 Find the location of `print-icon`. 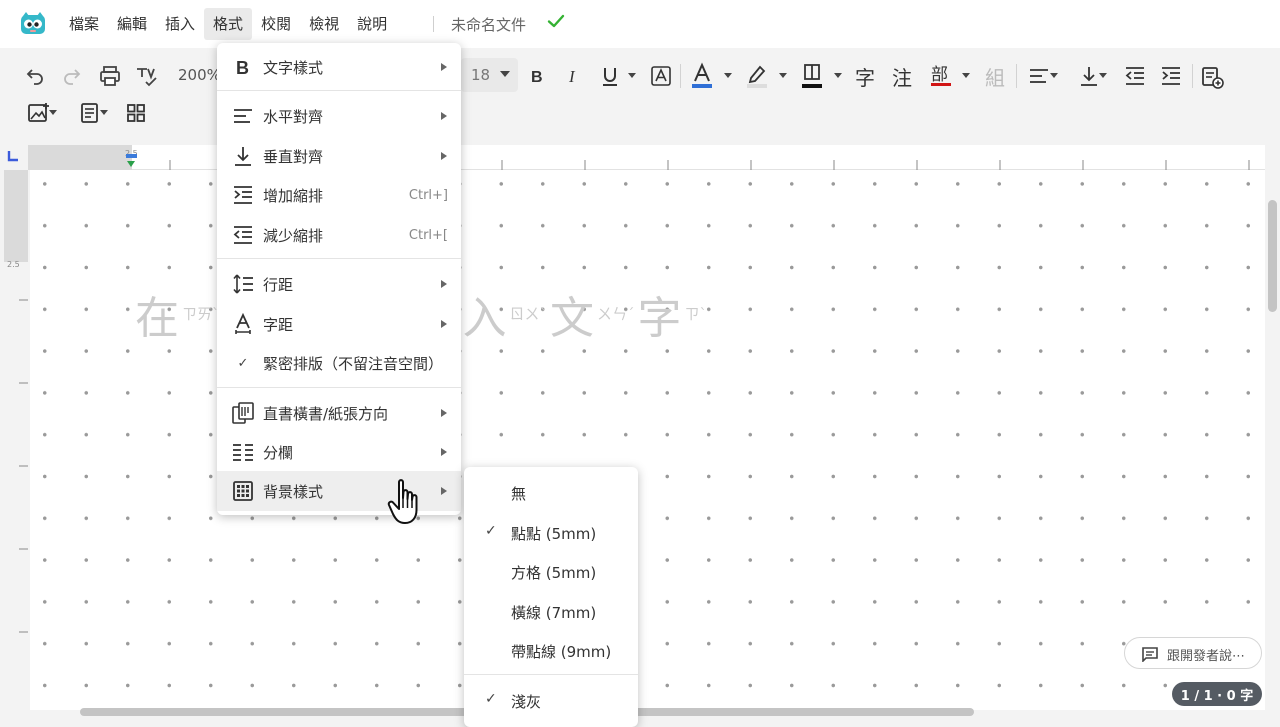

print-icon is located at coordinates (110, 76).